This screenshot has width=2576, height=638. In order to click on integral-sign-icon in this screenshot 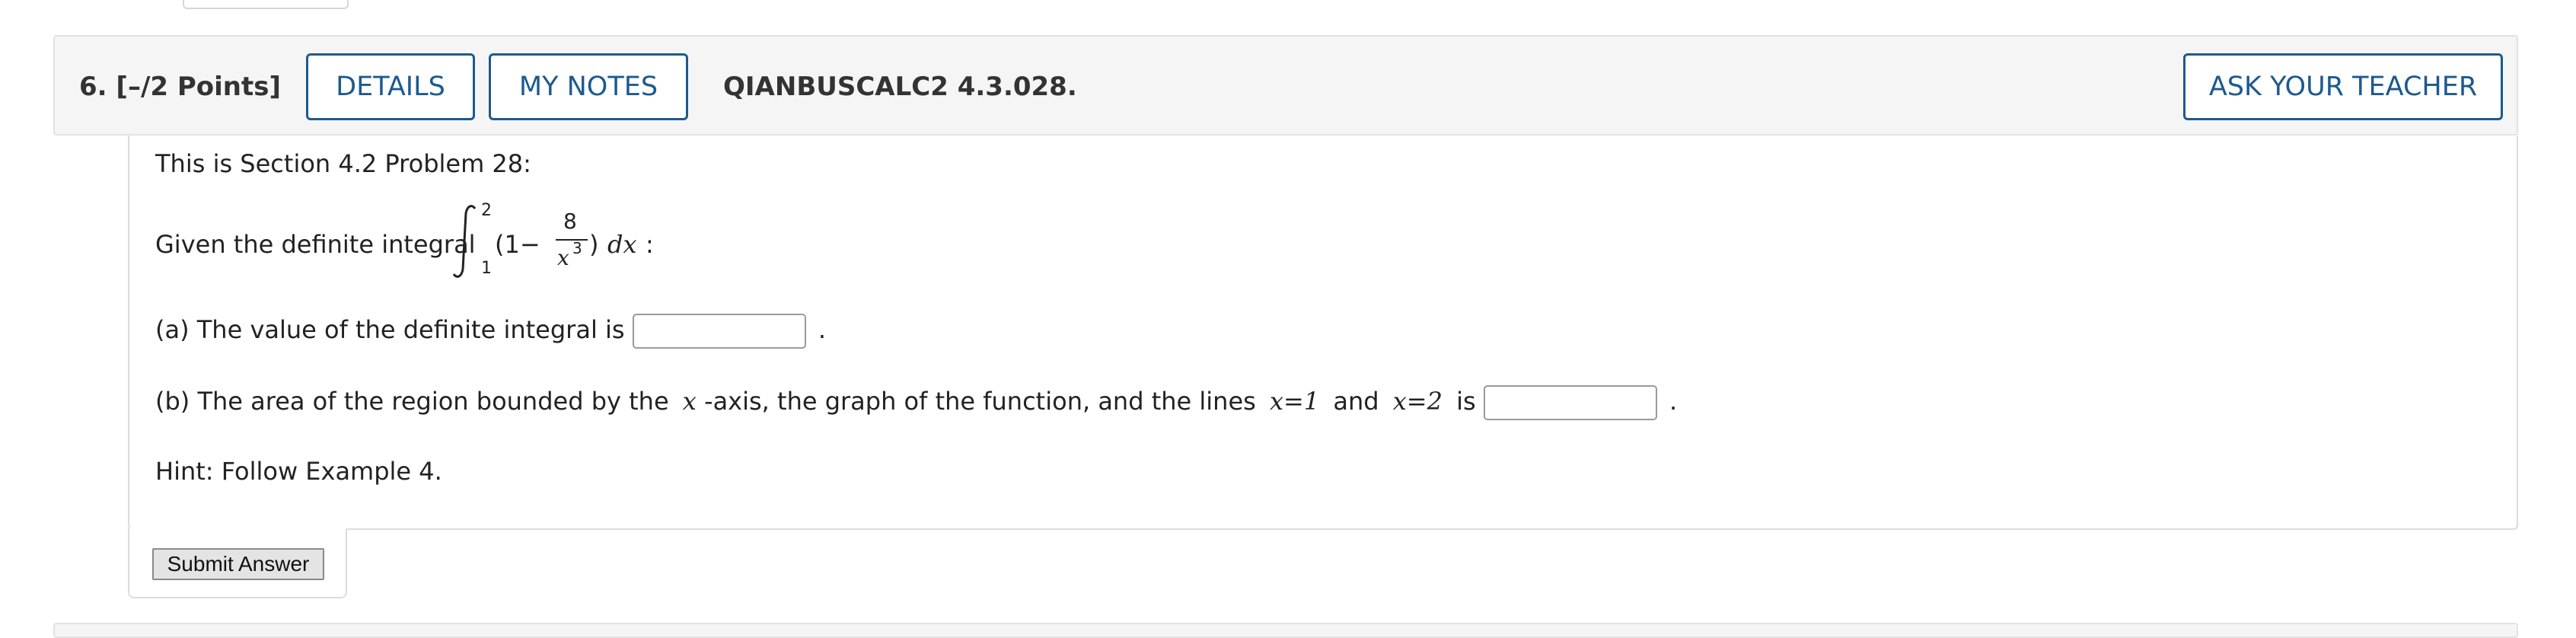, I will do `click(464, 242)`.